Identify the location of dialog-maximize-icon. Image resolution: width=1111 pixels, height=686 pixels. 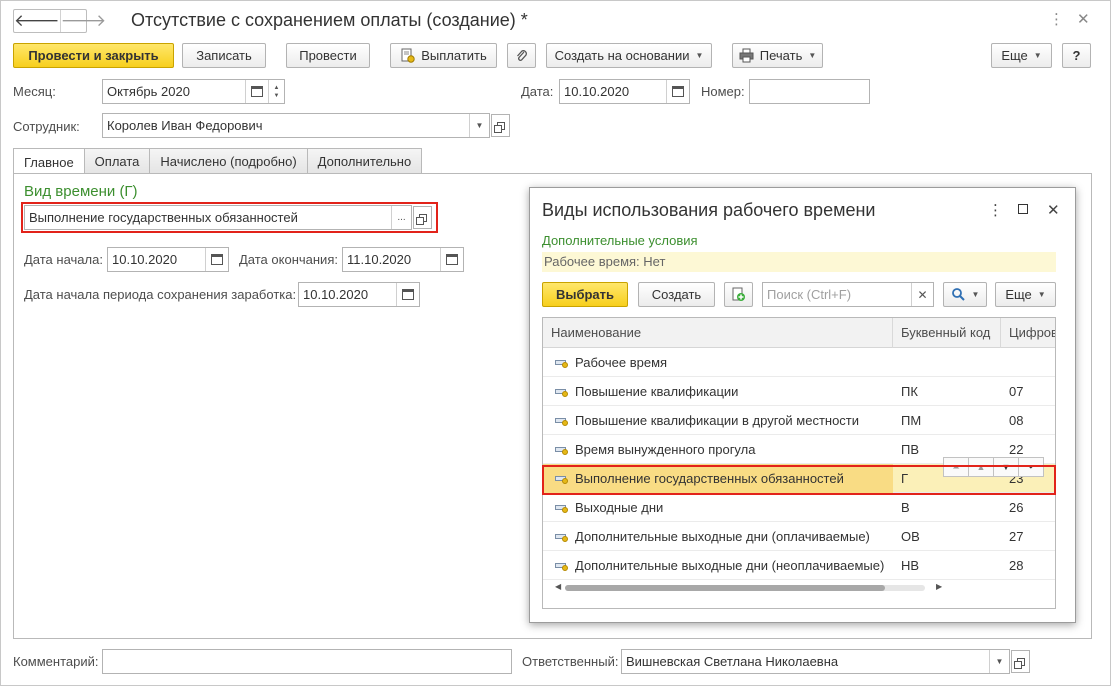
(1023, 209).